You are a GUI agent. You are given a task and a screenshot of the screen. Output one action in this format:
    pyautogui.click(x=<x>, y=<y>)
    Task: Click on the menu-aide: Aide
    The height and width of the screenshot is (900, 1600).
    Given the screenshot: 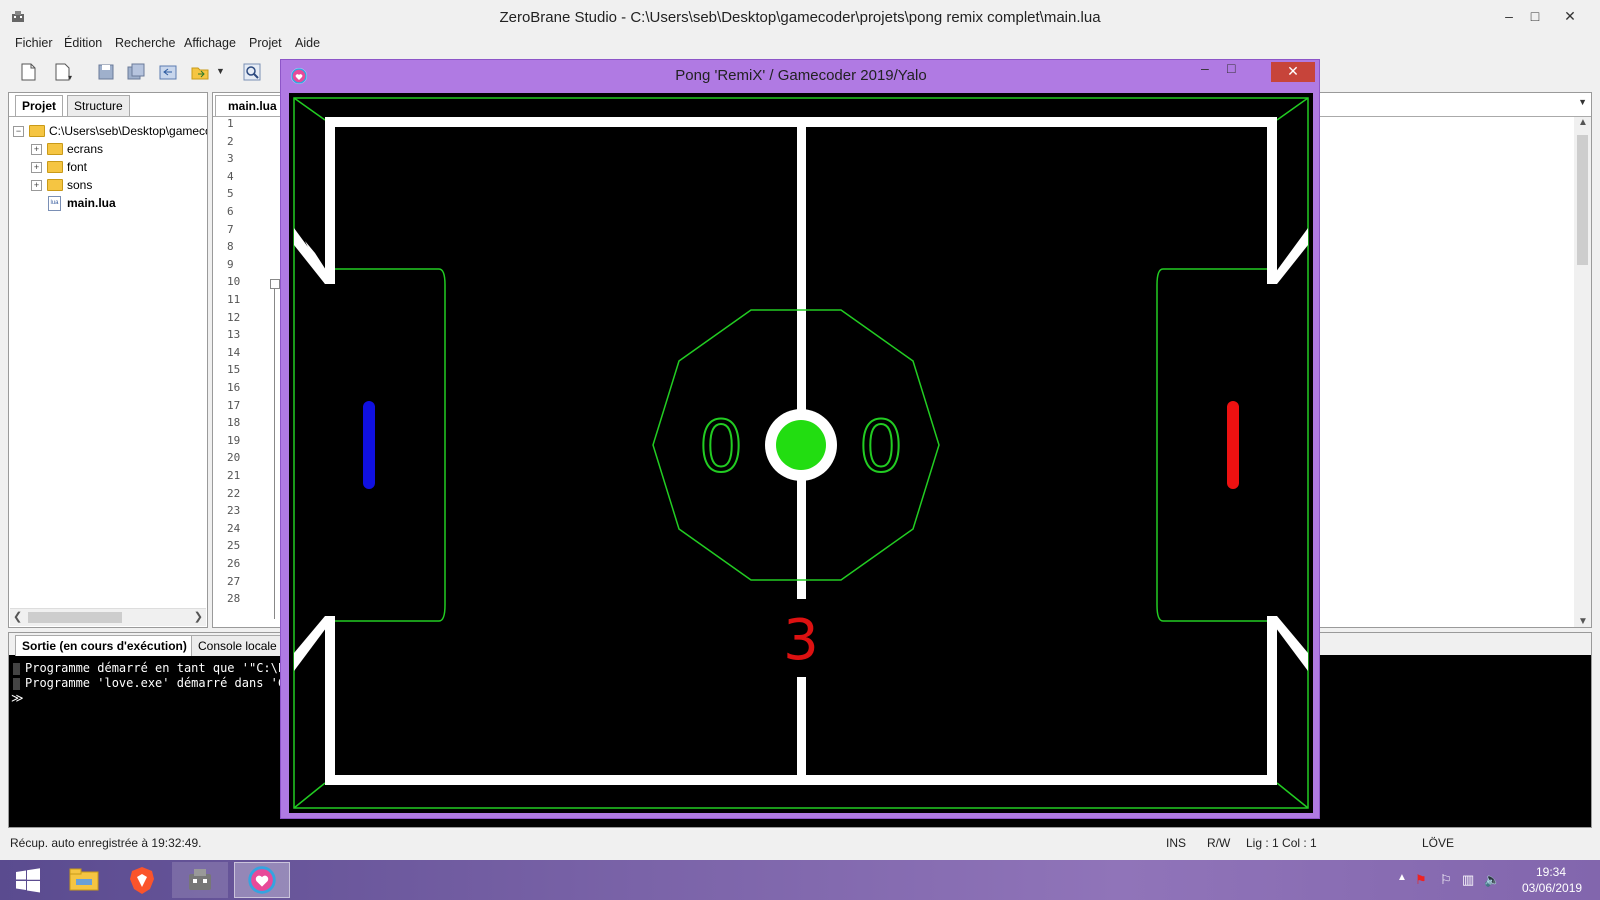 What is the action you would take?
    pyautogui.click(x=307, y=43)
    